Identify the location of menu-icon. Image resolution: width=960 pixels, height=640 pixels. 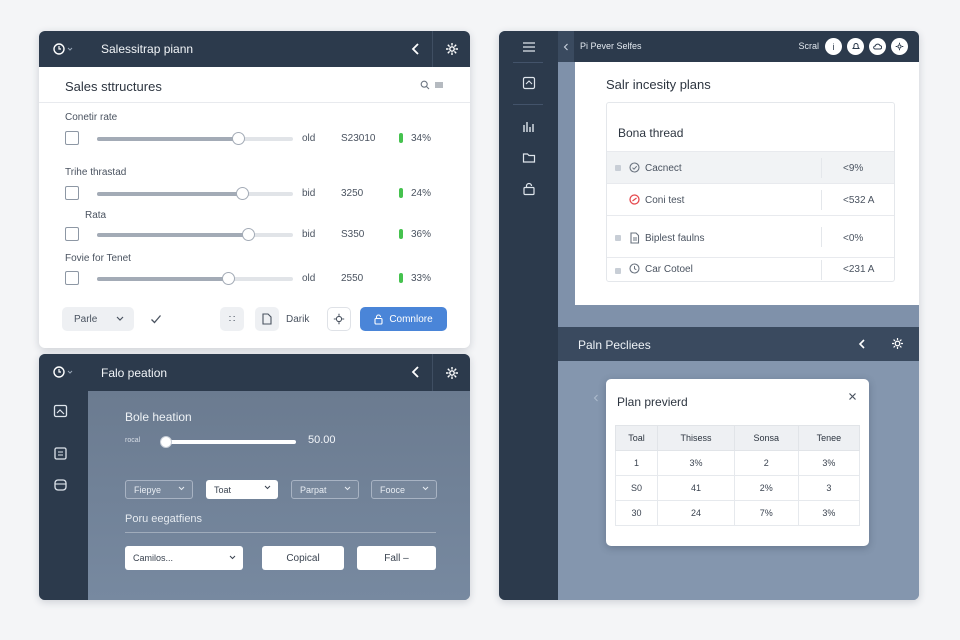
(529, 47).